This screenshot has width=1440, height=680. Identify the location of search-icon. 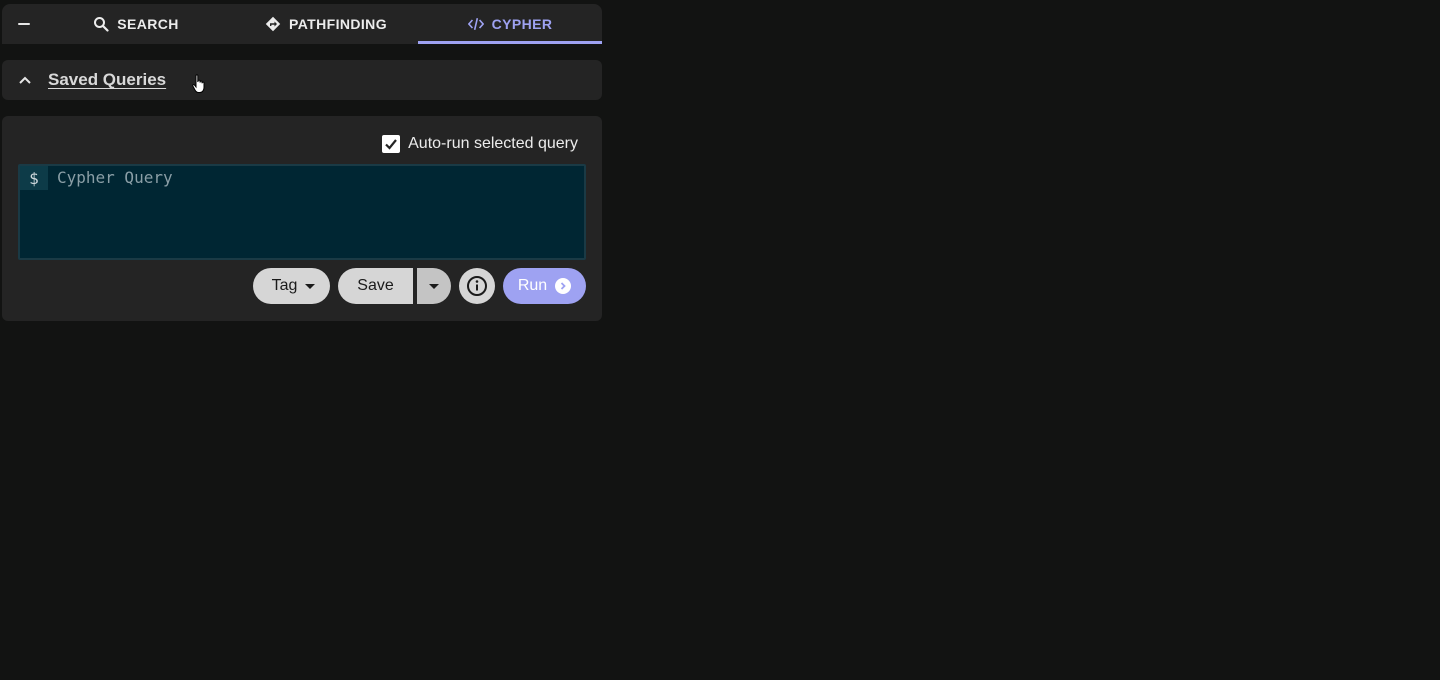
(101, 24).